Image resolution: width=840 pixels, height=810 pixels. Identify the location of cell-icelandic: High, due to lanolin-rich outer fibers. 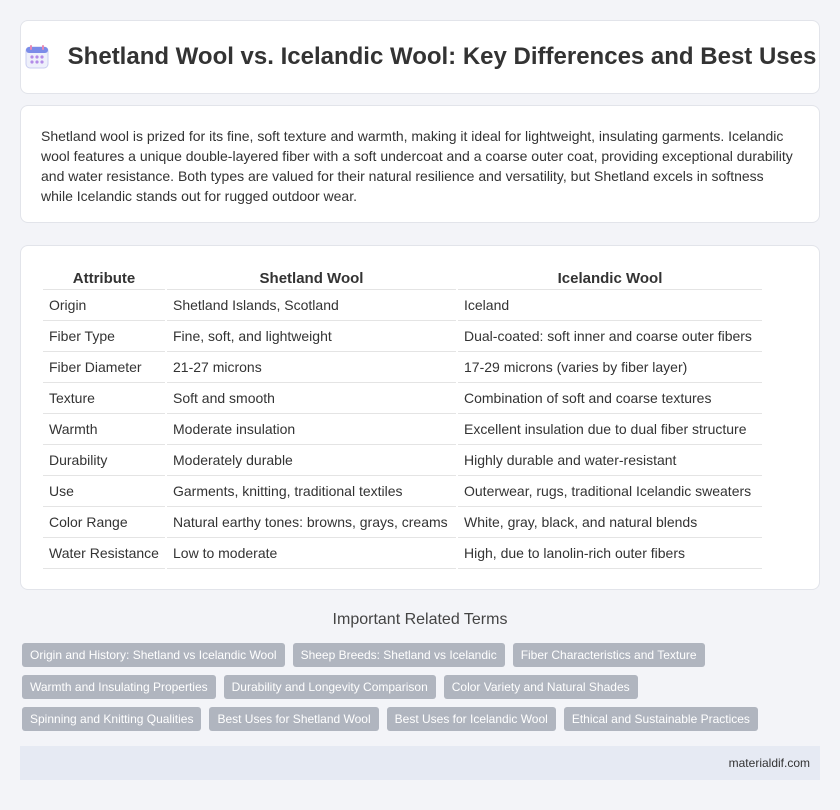
(610, 553).